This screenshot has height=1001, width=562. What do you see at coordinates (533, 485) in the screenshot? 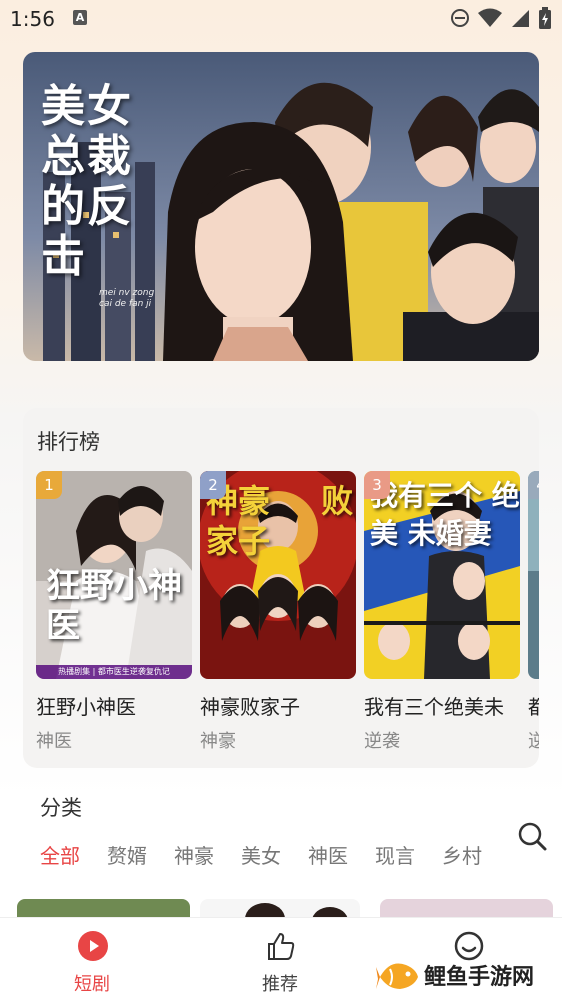
I see `rank-badge: 4` at bounding box center [533, 485].